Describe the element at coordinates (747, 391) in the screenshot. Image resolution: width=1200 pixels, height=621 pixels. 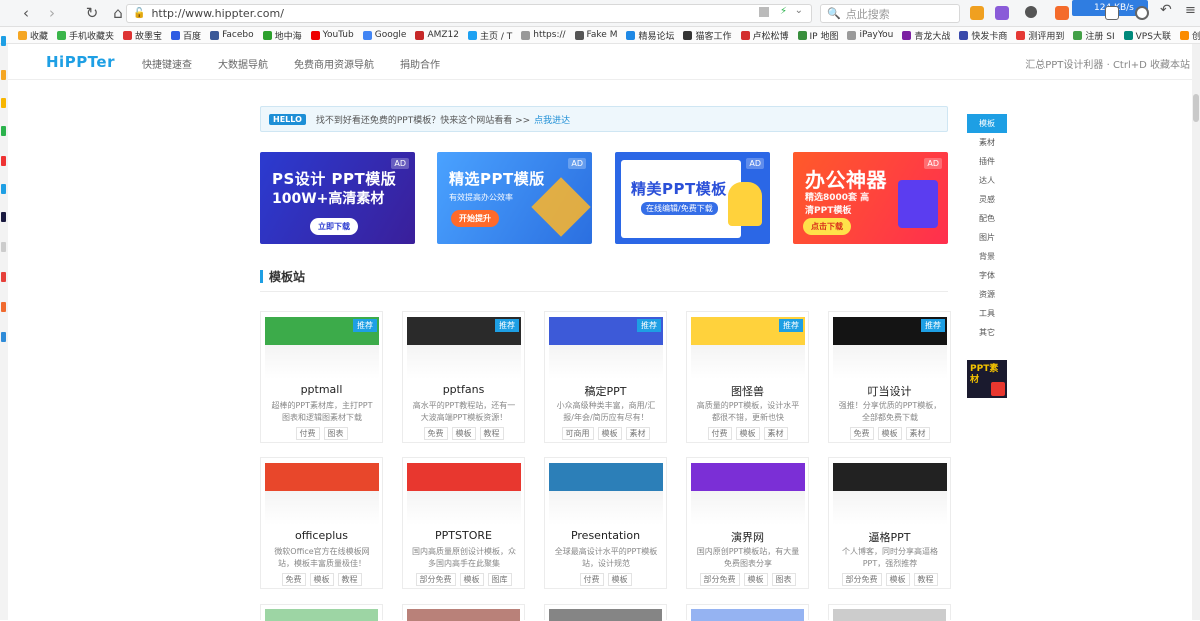
I see `site-name: 图怪兽` at that location.